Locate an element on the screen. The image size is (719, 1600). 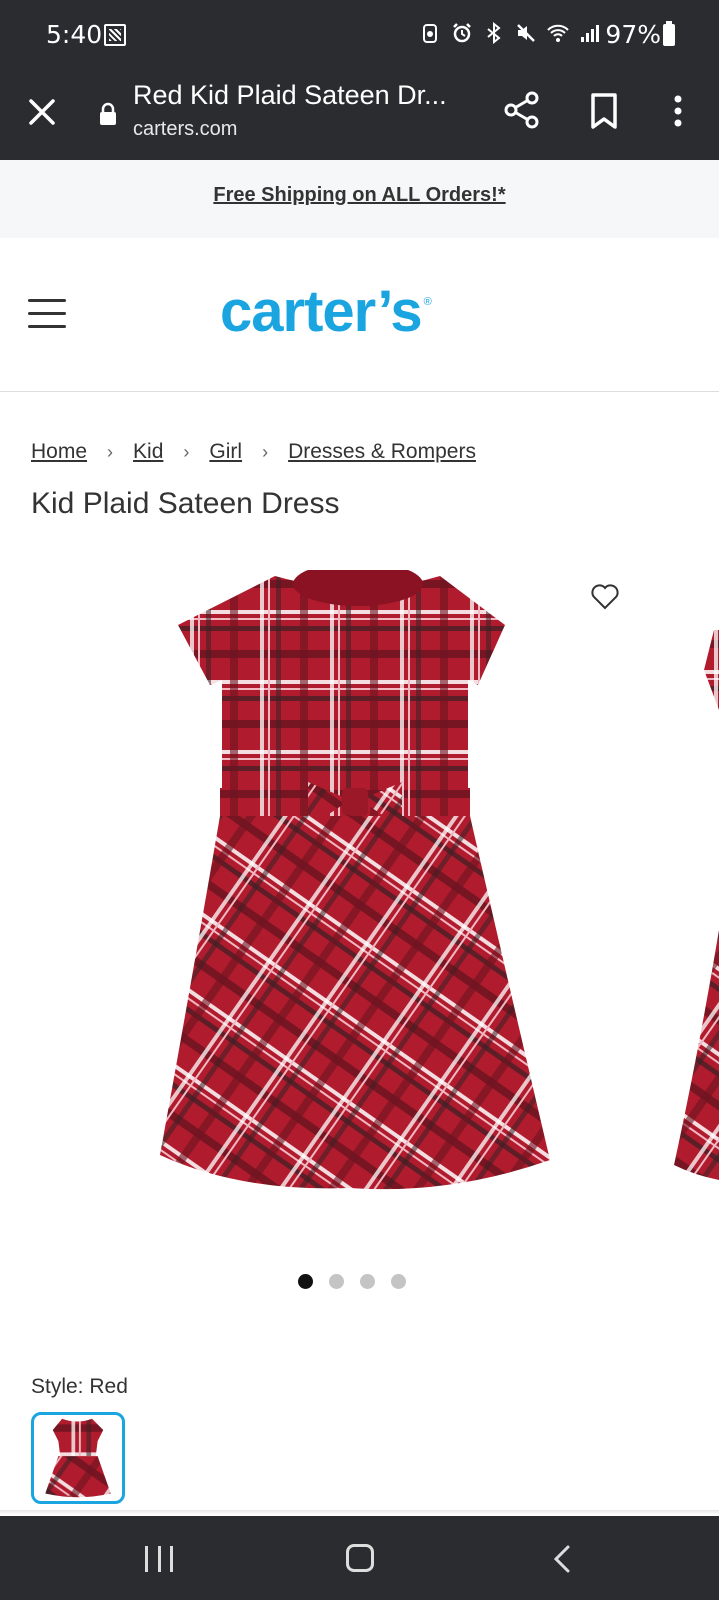
home-button is located at coordinates (360, 1558).